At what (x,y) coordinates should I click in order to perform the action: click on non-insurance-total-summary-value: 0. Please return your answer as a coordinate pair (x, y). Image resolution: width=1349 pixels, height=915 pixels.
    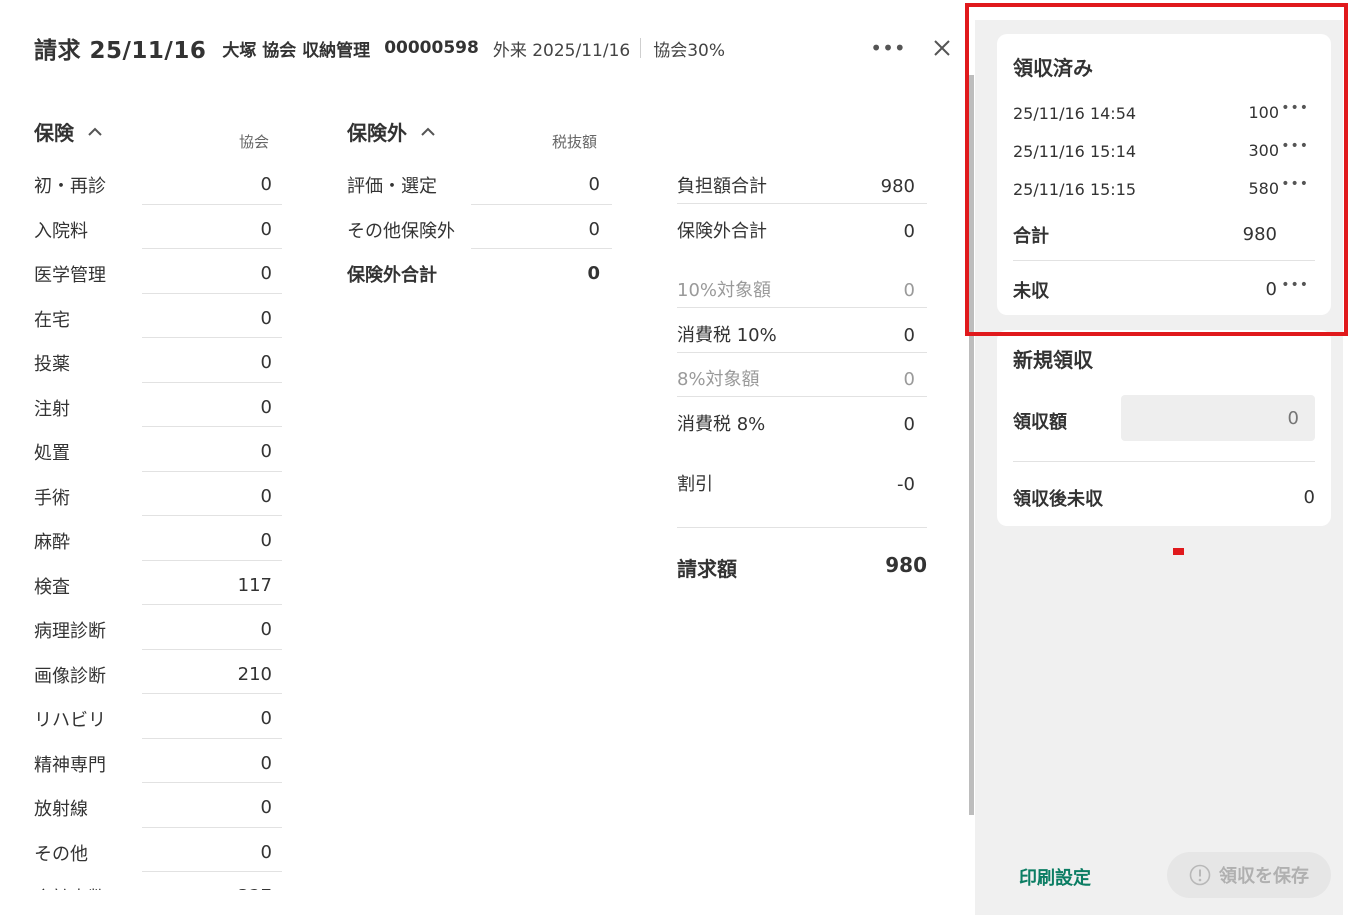
    Looking at the image, I should click on (909, 231).